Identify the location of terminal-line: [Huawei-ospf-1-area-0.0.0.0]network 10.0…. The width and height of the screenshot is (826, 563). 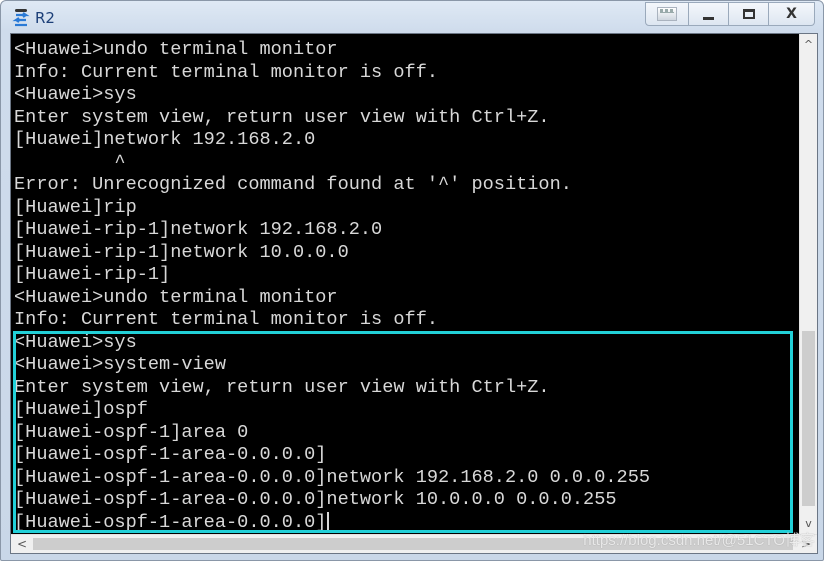
(315, 499).